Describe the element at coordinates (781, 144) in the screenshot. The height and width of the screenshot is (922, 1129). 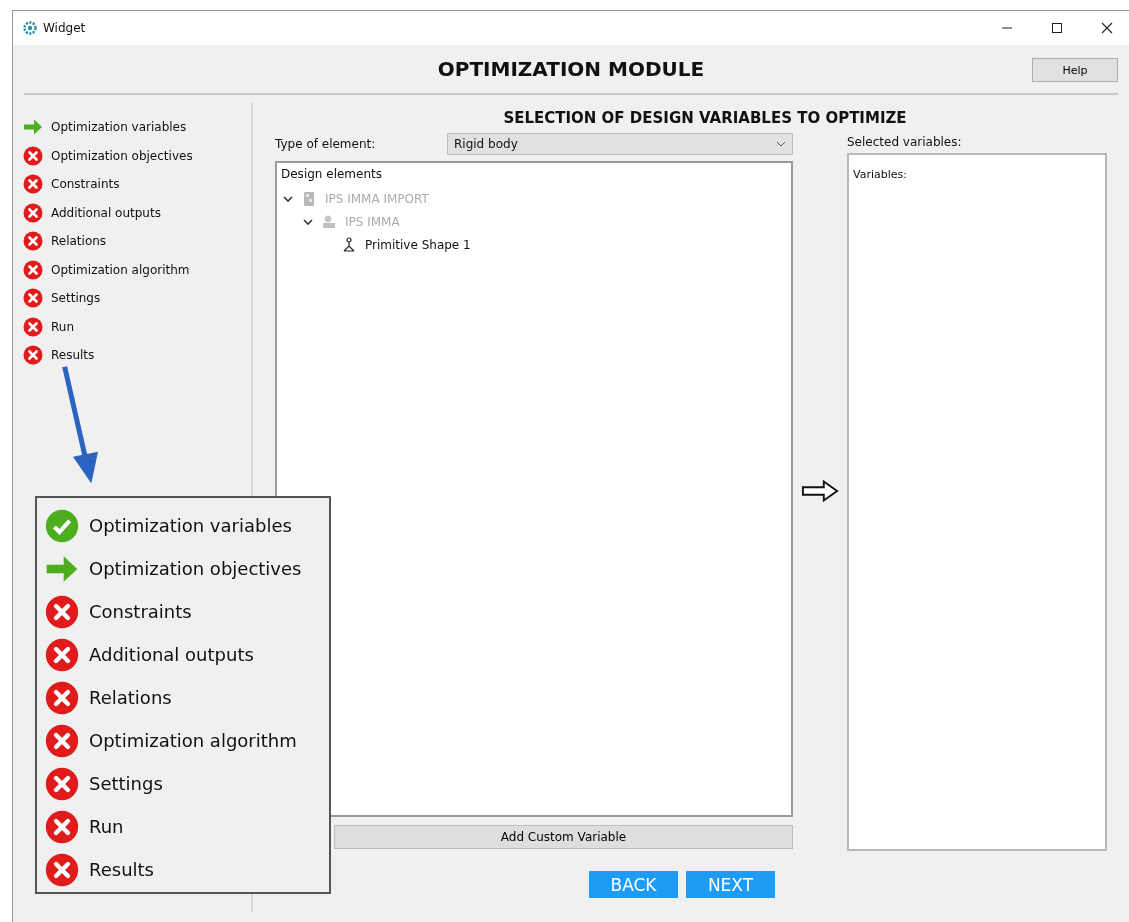
I see `caret-icon` at that location.